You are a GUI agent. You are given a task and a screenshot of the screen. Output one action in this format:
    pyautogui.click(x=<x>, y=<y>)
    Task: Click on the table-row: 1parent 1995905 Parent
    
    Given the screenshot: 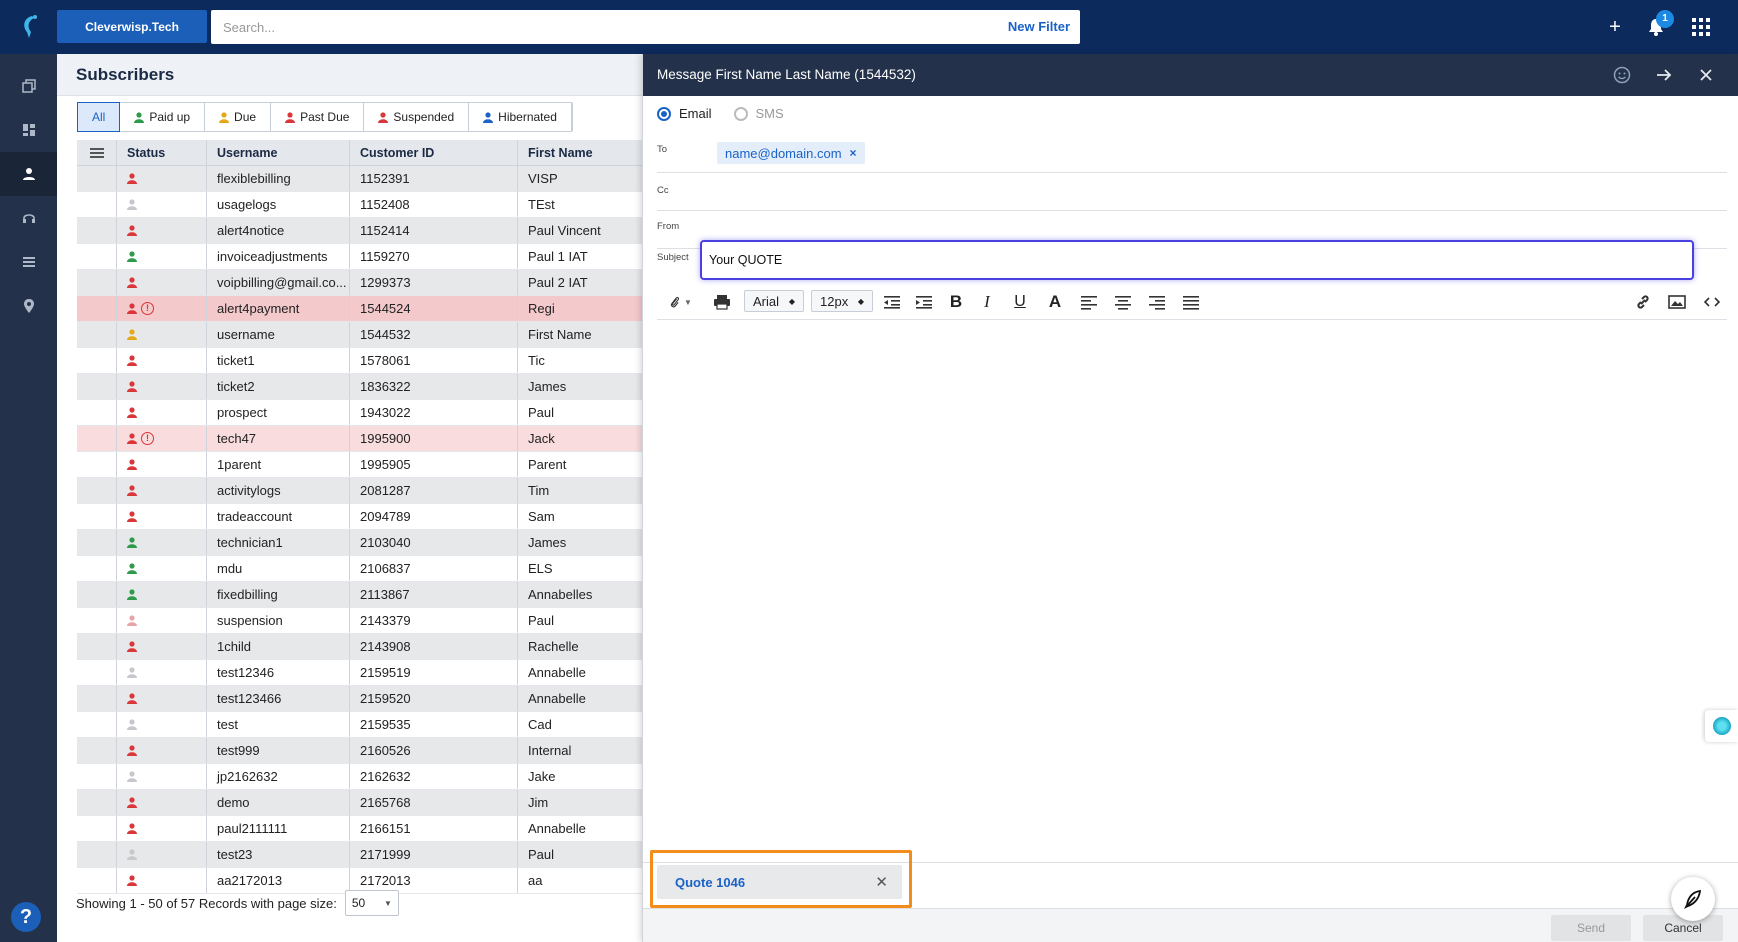 What is the action you would take?
    pyautogui.click(x=363, y=465)
    